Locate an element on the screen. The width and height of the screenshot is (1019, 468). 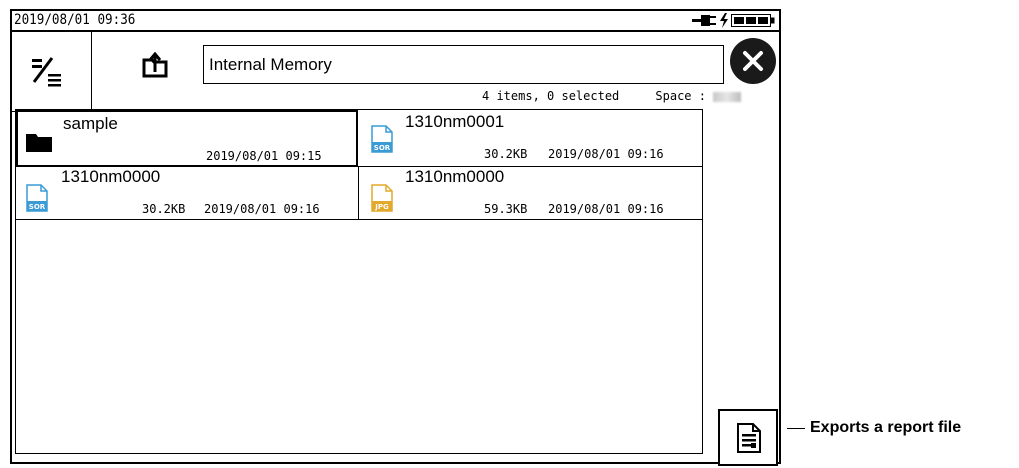
battery-icon is located at coordinates (753, 20).